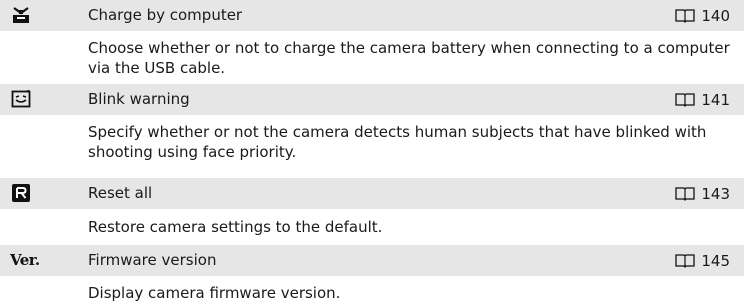  I want to click on page-reference: 140, so click(702, 15).